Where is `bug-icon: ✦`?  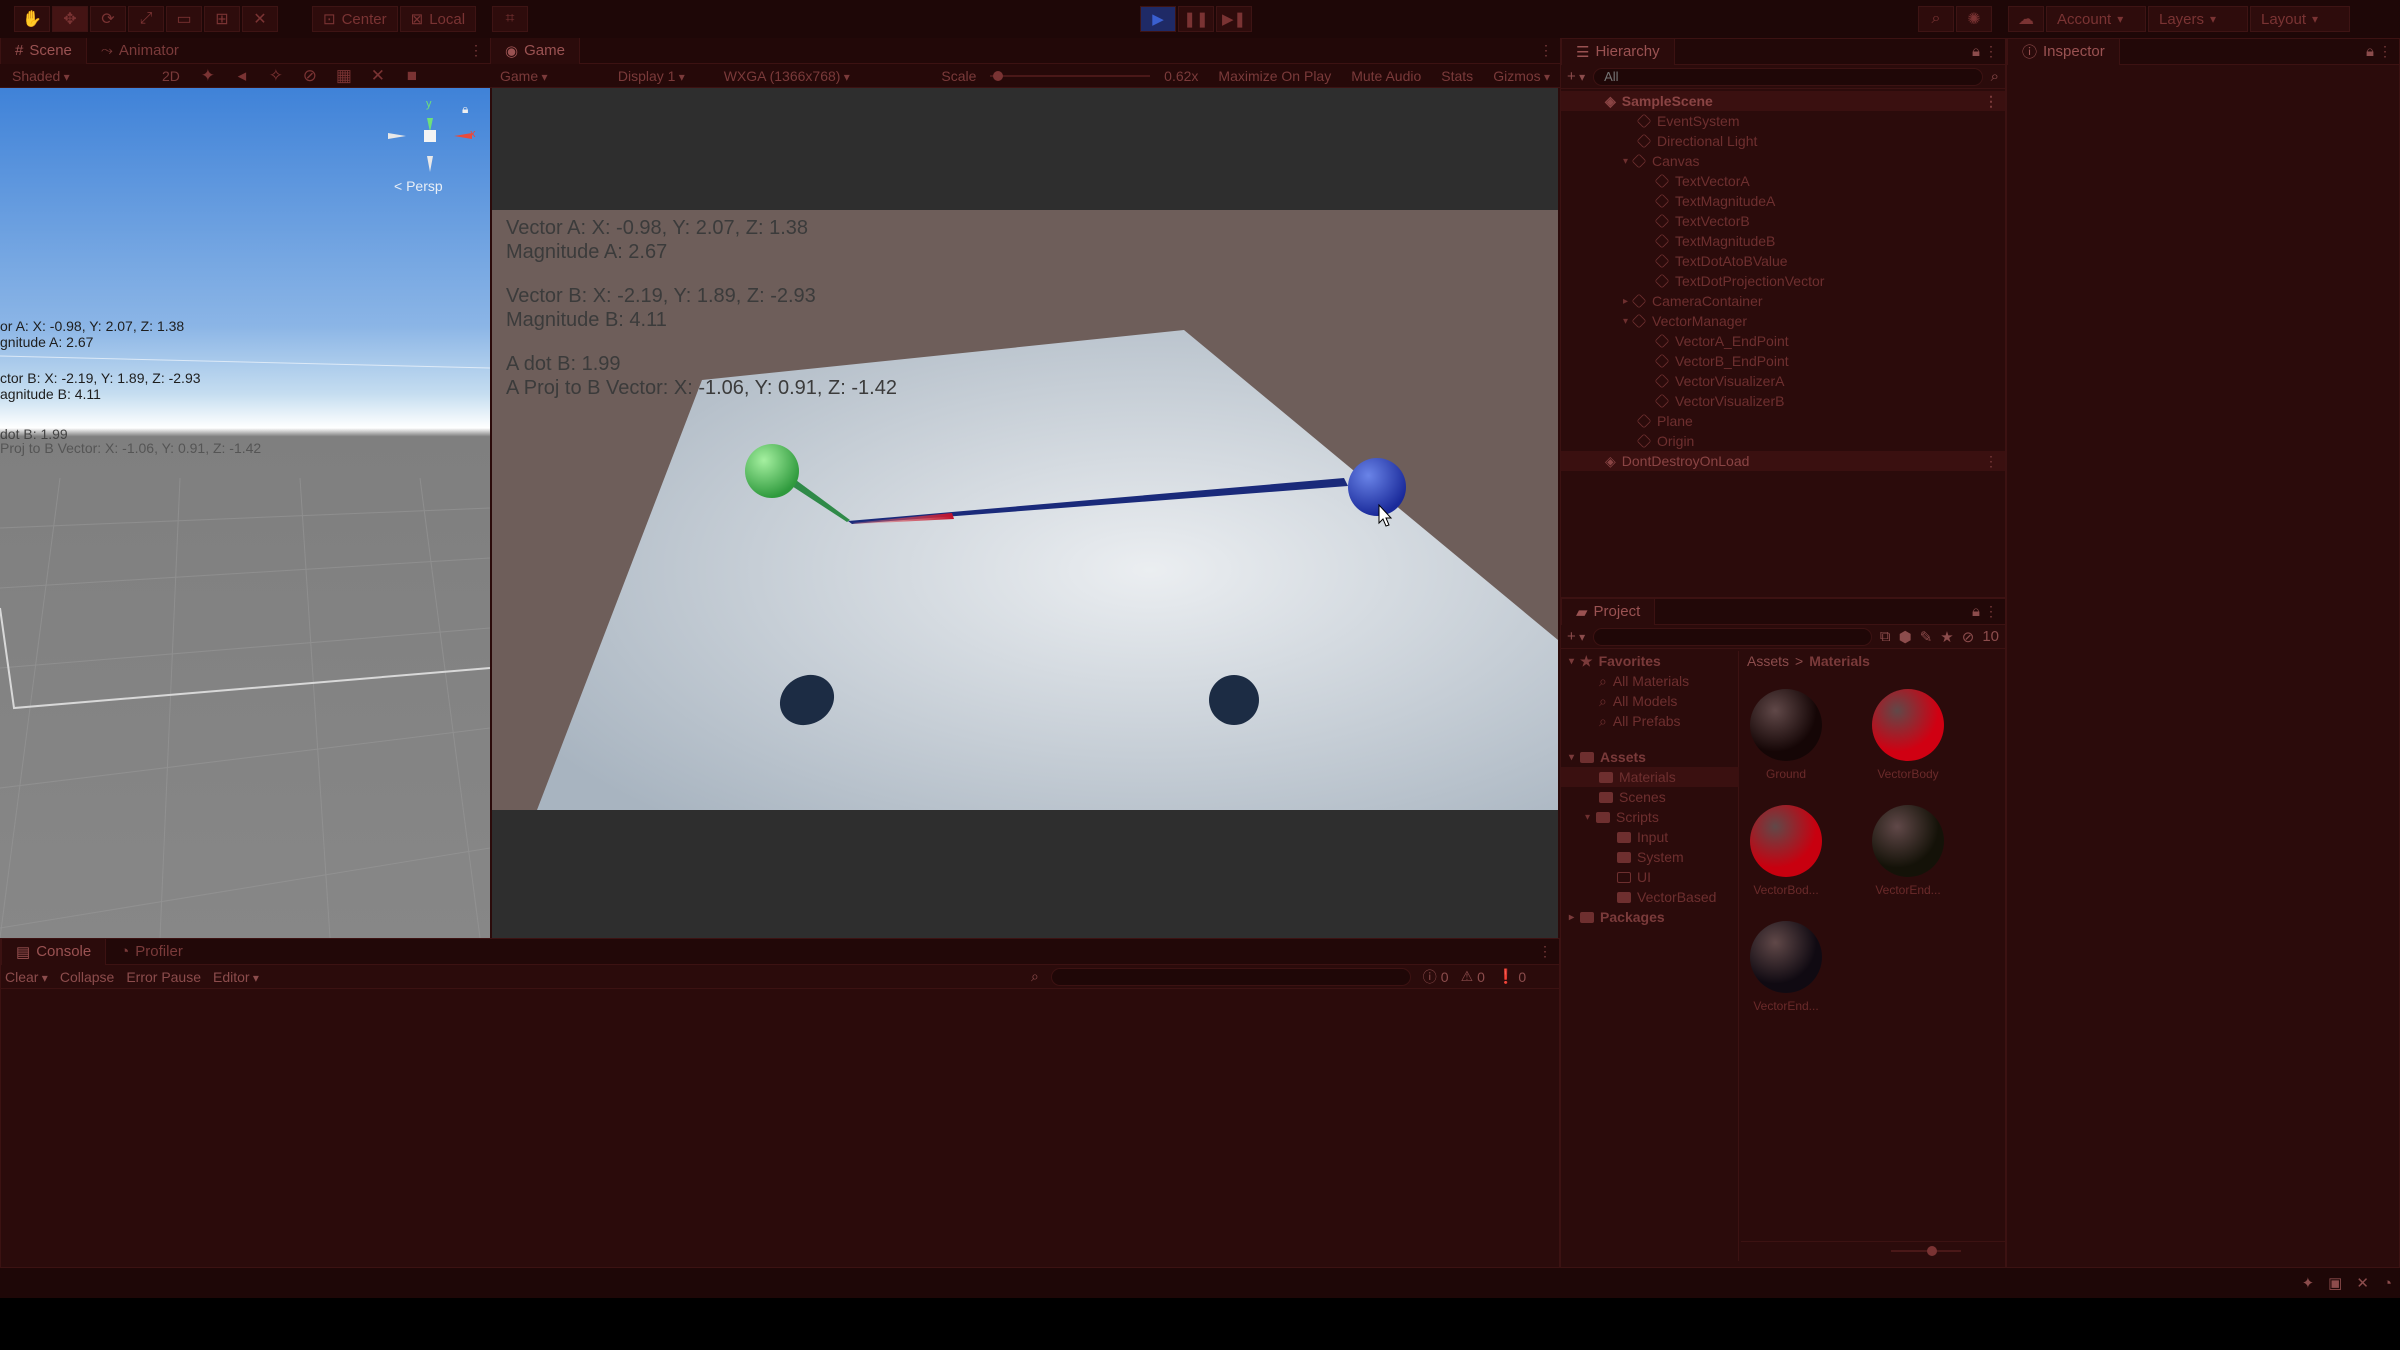
bug-icon: ✦ is located at coordinates (2308, 1283).